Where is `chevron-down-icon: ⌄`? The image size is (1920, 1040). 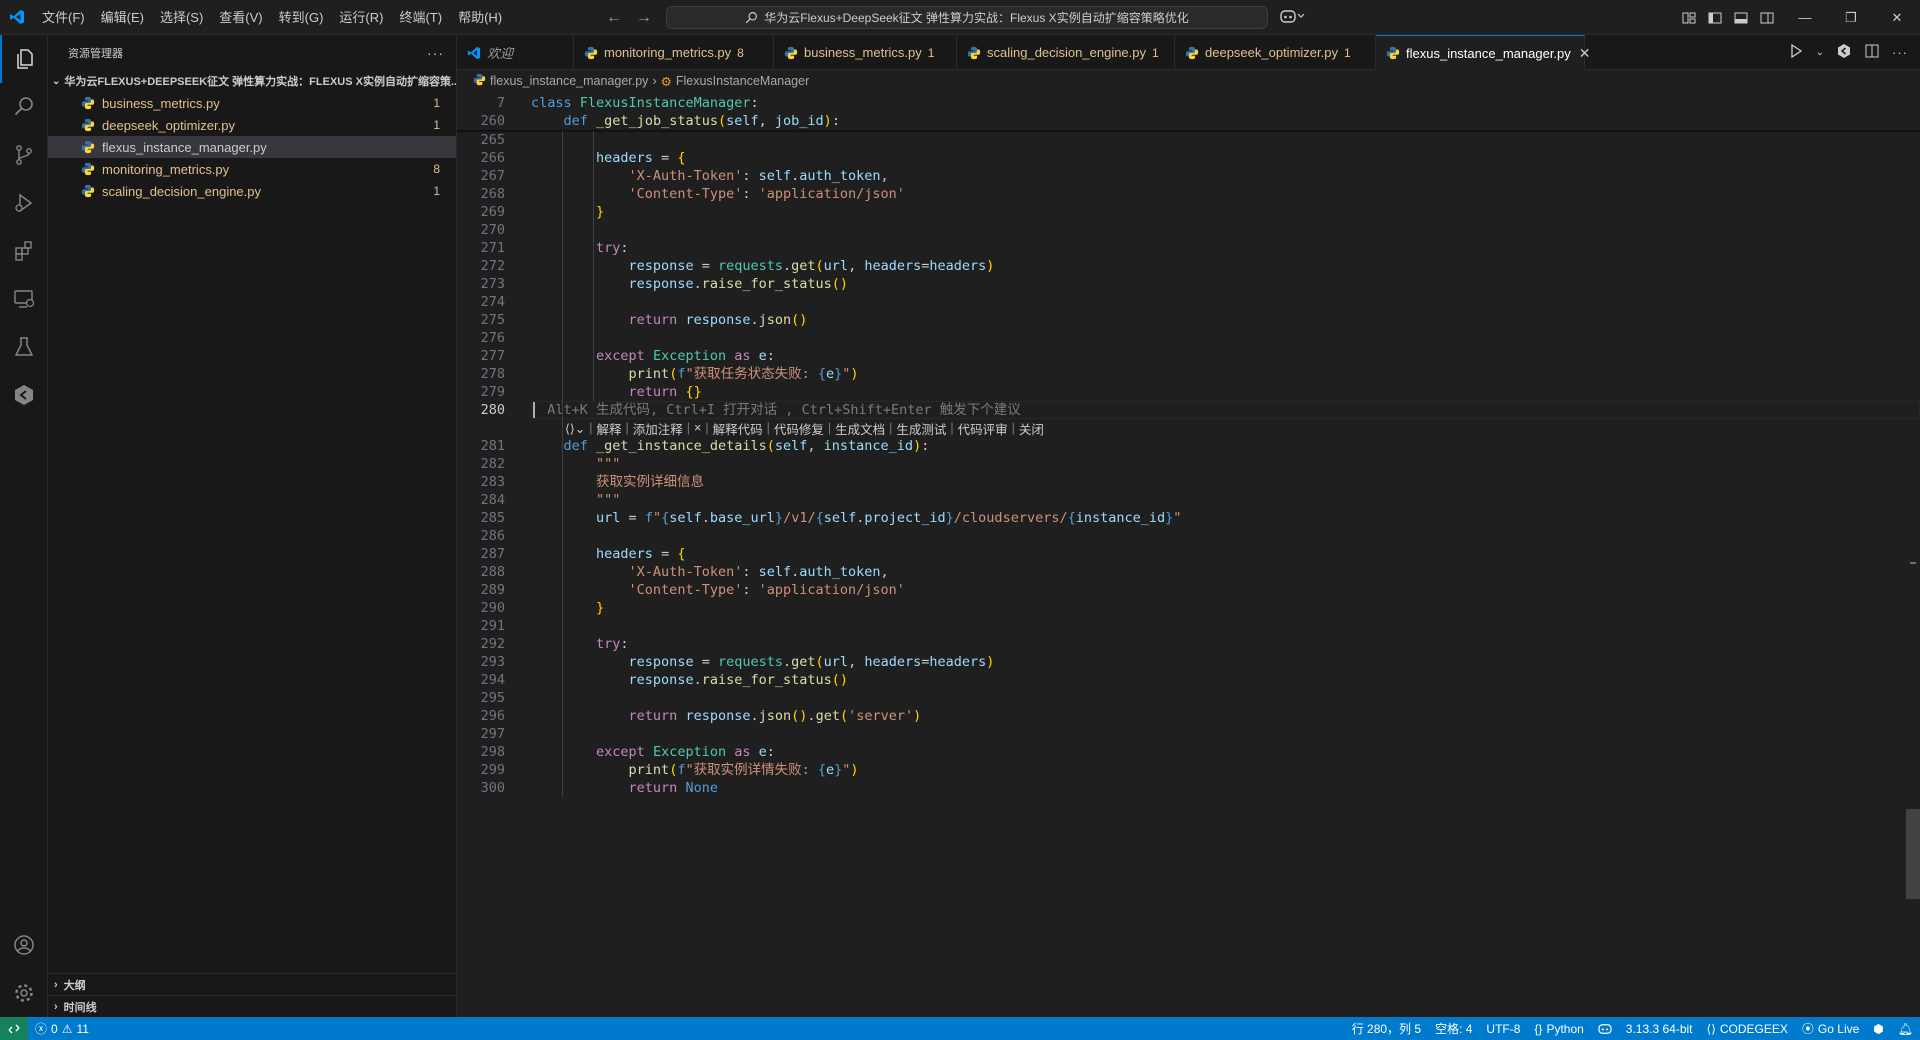
chevron-down-icon: ⌄ is located at coordinates (1820, 52).